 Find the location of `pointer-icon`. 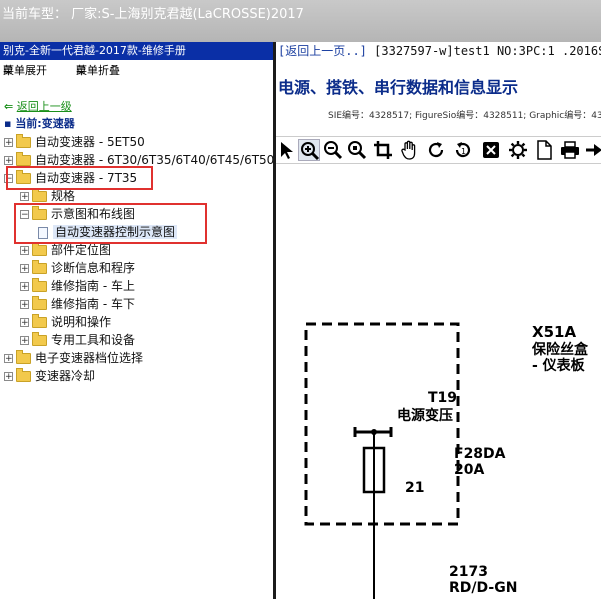

pointer-icon is located at coordinates (287, 150).